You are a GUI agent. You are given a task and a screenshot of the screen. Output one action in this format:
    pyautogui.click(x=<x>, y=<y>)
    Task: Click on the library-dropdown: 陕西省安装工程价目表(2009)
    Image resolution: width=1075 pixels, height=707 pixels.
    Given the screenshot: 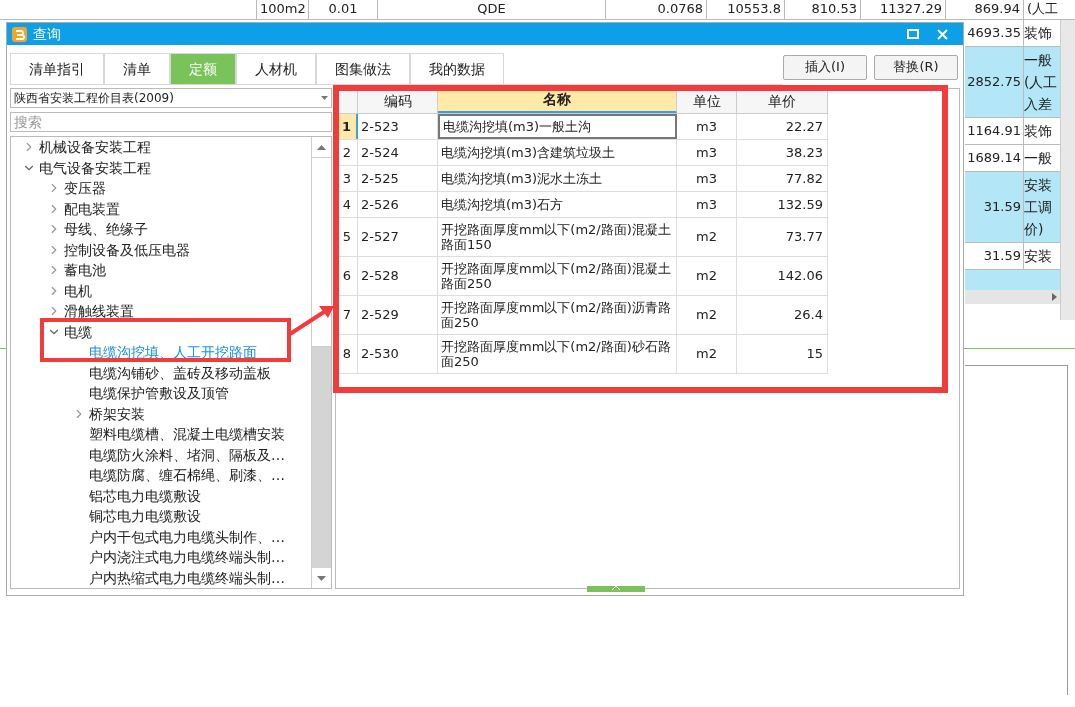 What is the action you would take?
    pyautogui.click(x=171, y=98)
    